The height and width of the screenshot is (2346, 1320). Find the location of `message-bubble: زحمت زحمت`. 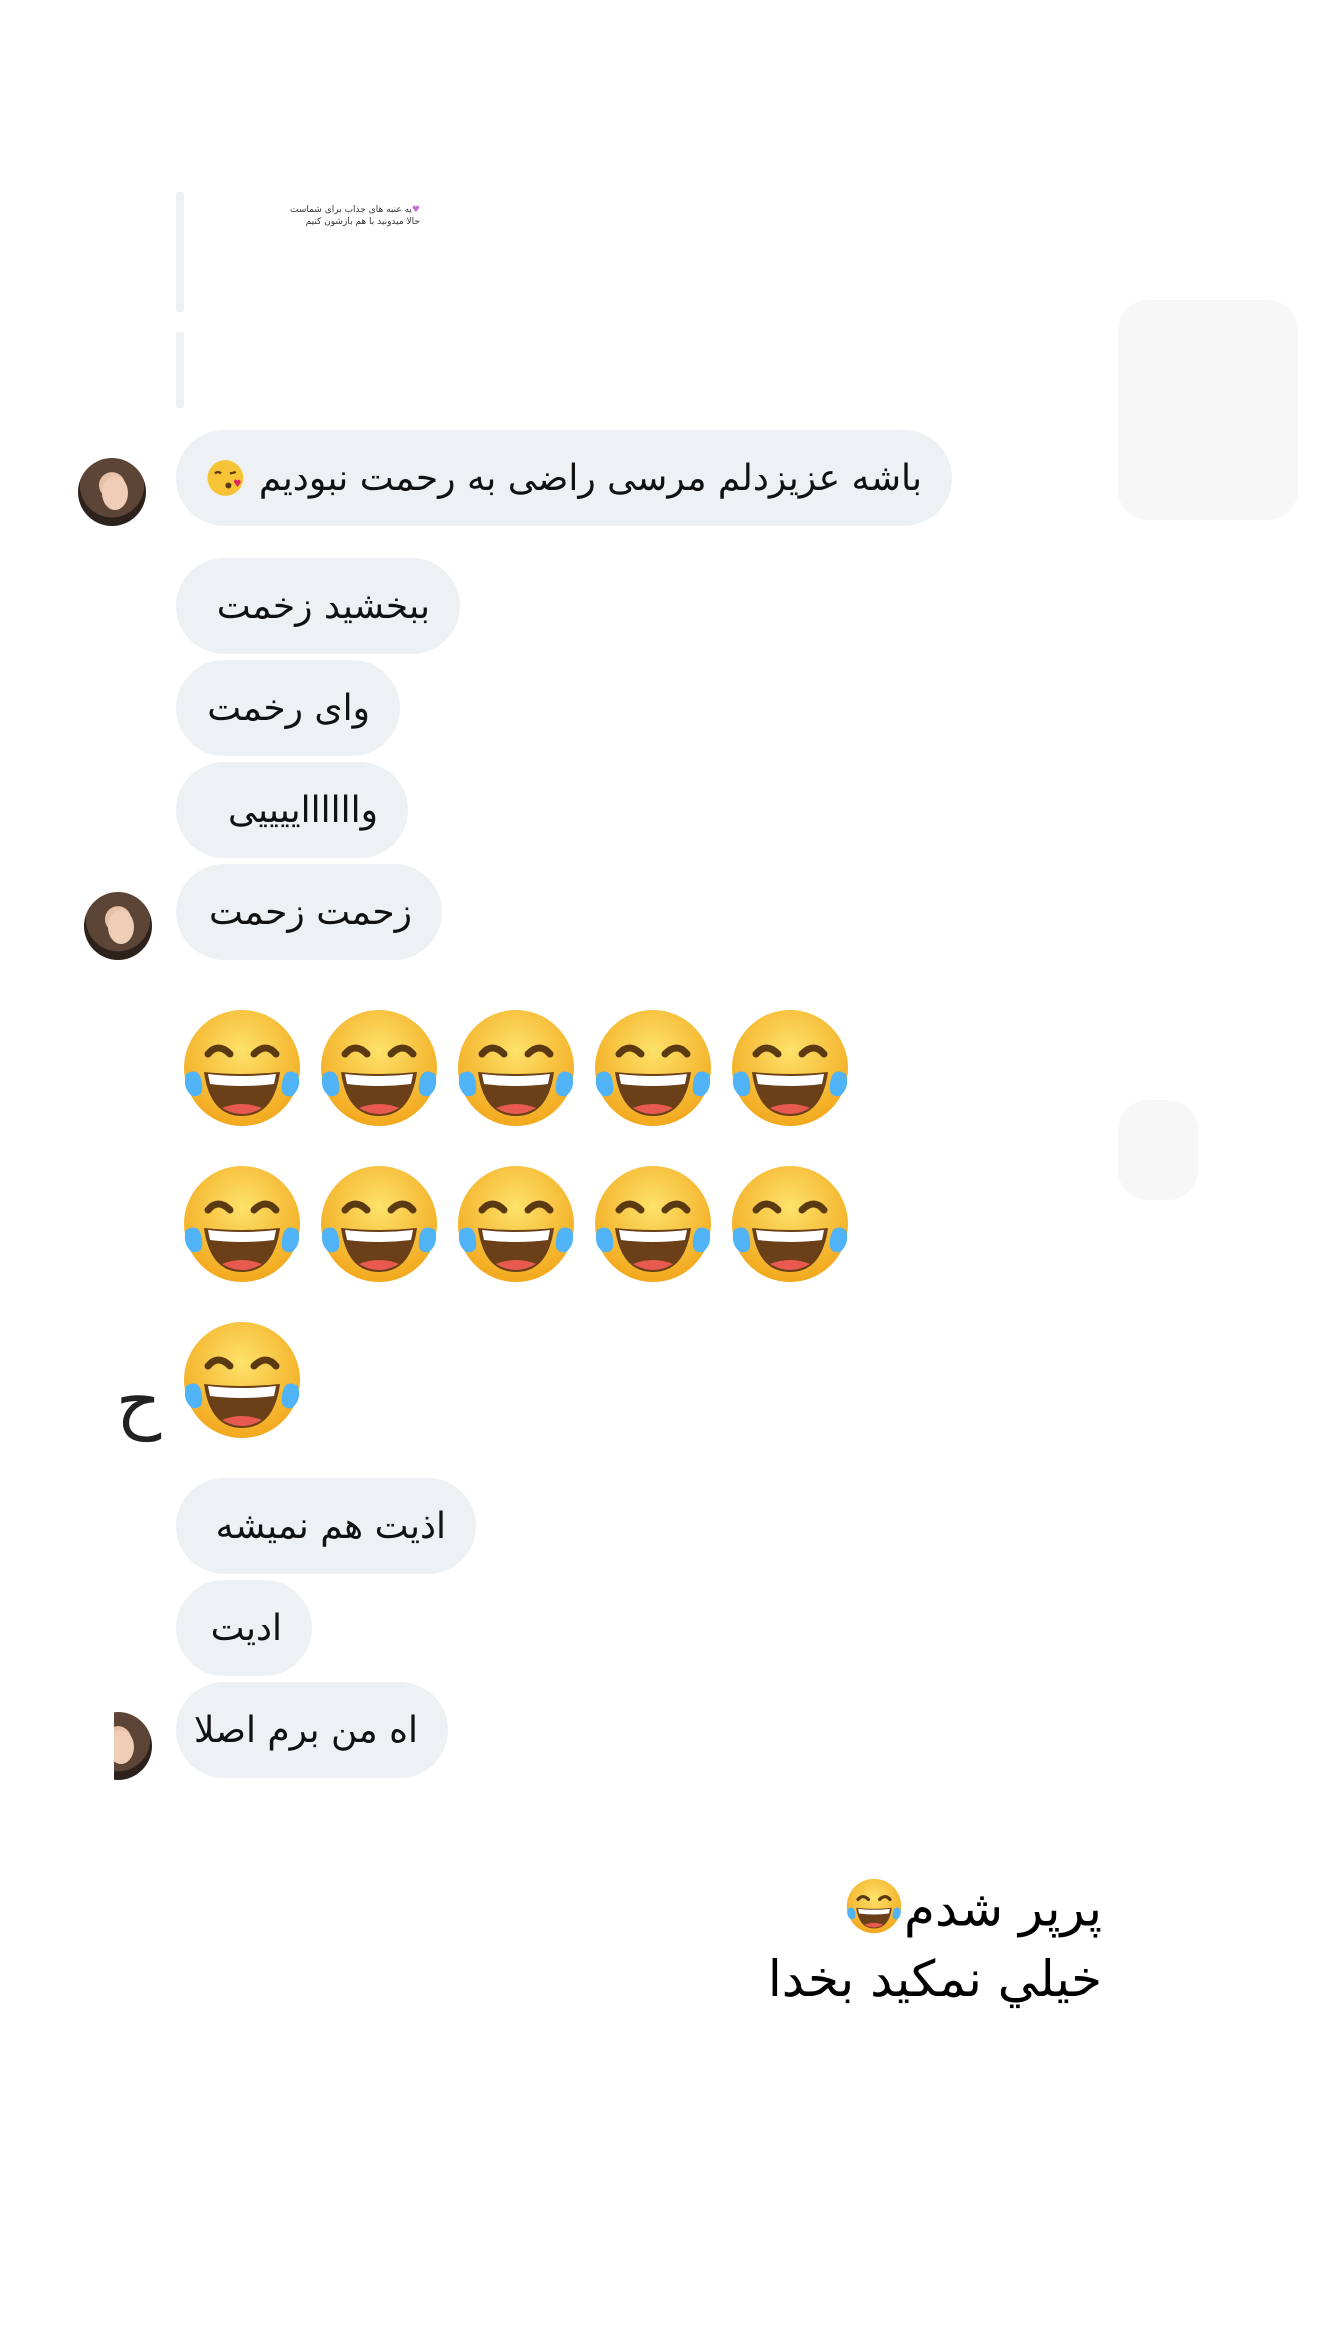

message-bubble: زحمت زحمت is located at coordinates (309, 912).